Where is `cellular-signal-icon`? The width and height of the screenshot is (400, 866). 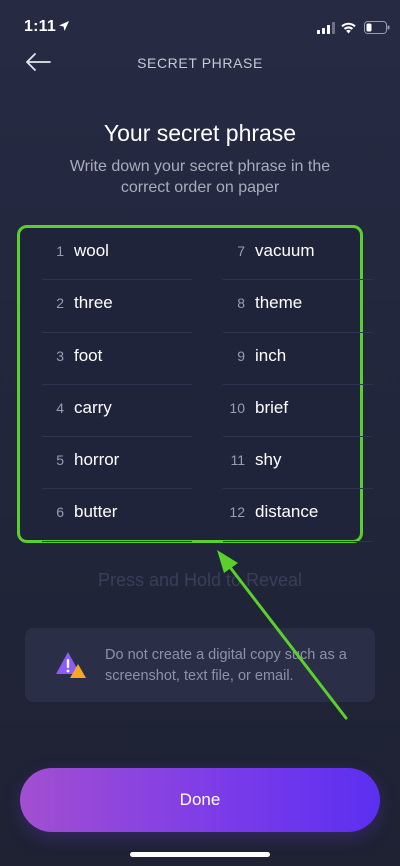 cellular-signal-icon is located at coordinates (326, 28).